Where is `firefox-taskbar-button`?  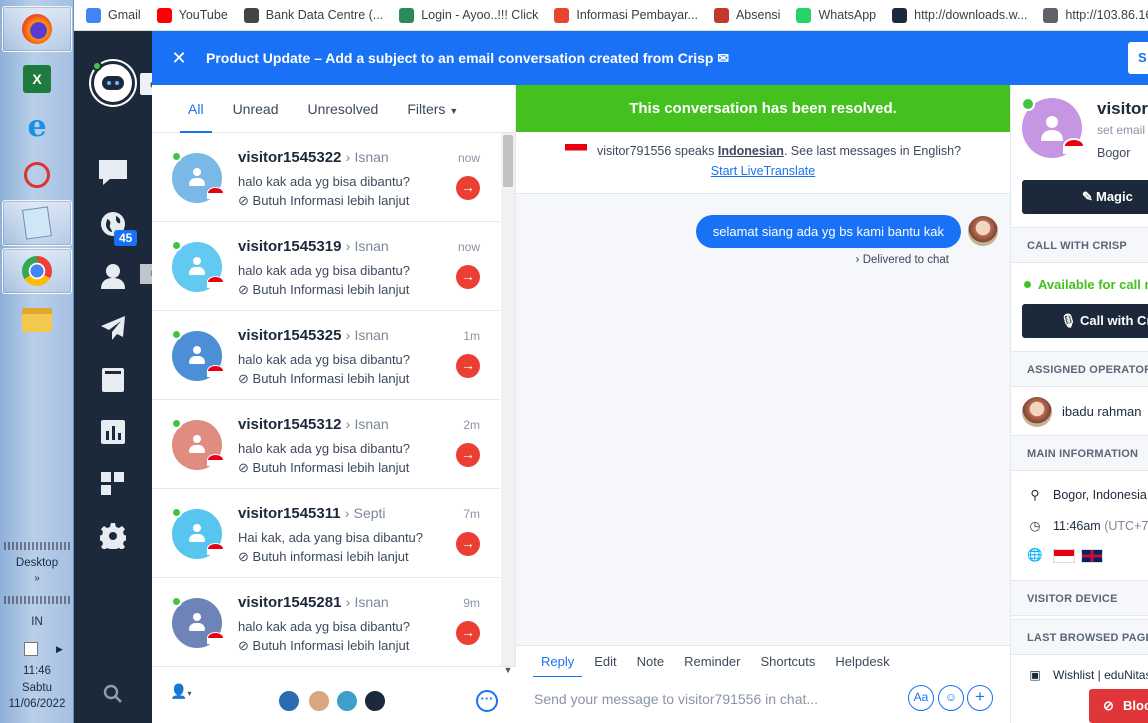
firefox-taskbar-button is located at coordinates (37, 29).